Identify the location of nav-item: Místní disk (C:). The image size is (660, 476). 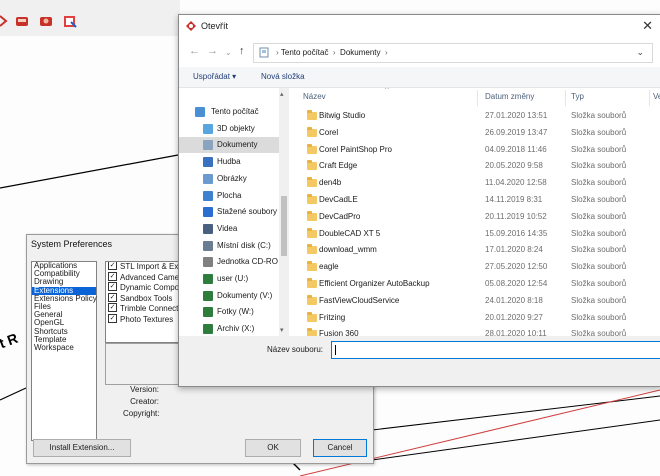
(233, 246).